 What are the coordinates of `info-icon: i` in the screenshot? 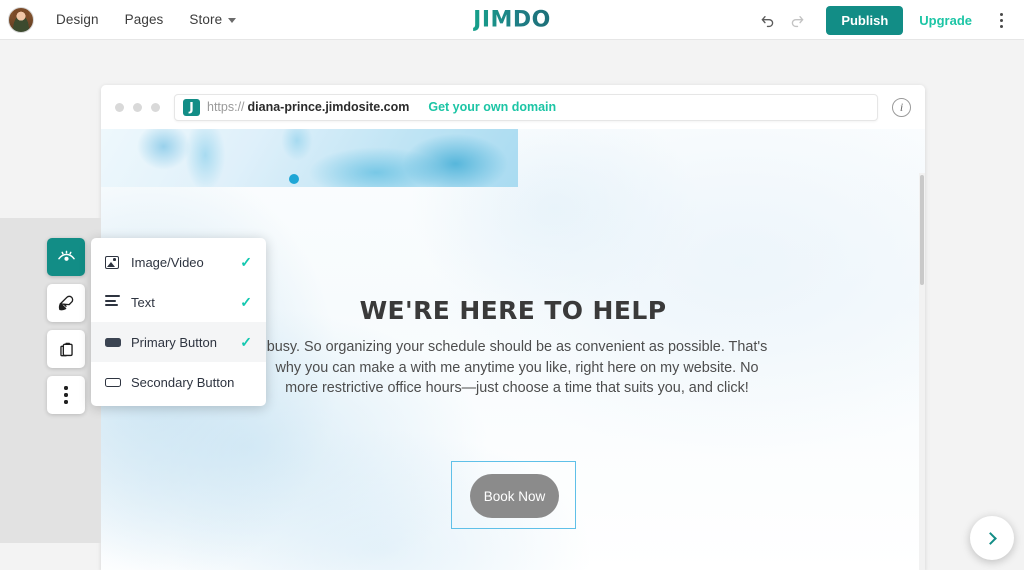 It's located at (901, 107).